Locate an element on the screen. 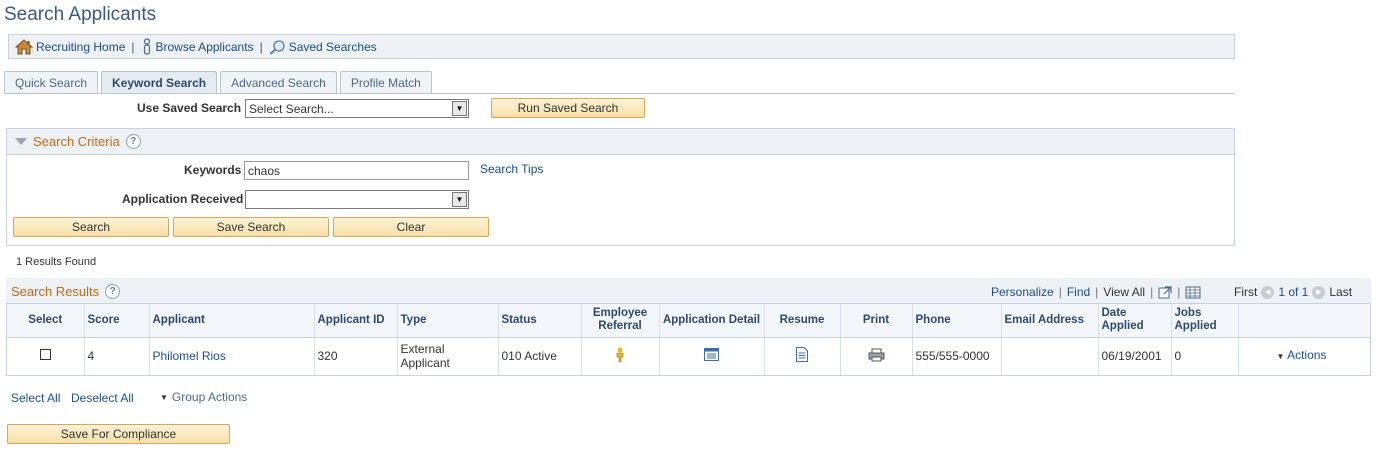  clear-button: Clear is located at coordinates (411, 227).